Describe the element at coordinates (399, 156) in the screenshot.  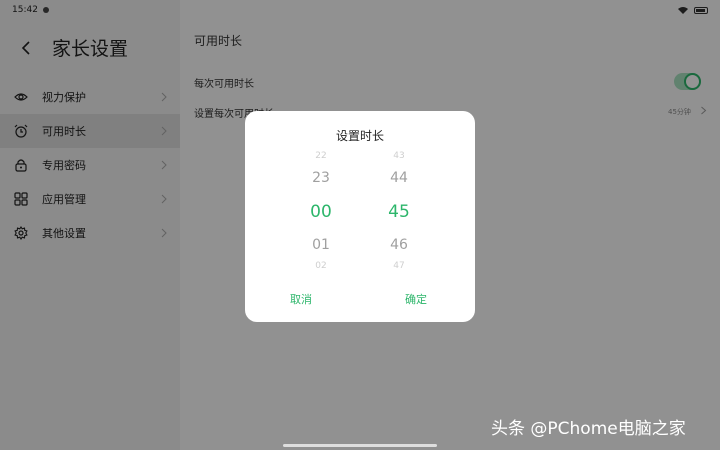
I see `minute-option: 43` at that location.